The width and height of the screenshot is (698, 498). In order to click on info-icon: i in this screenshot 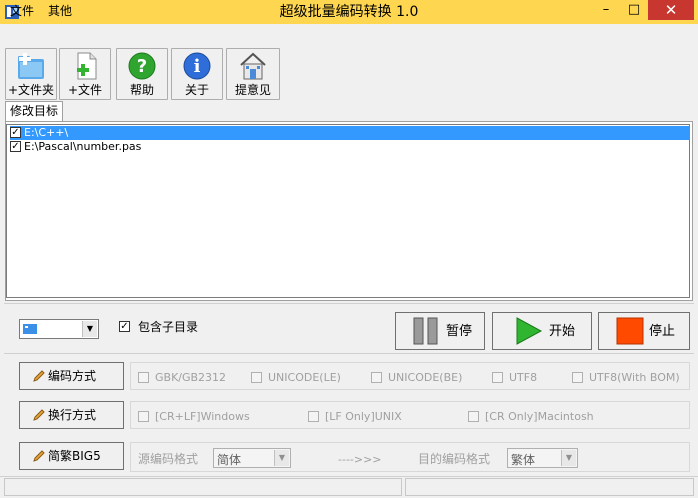, I will do `click(197, 66)`.